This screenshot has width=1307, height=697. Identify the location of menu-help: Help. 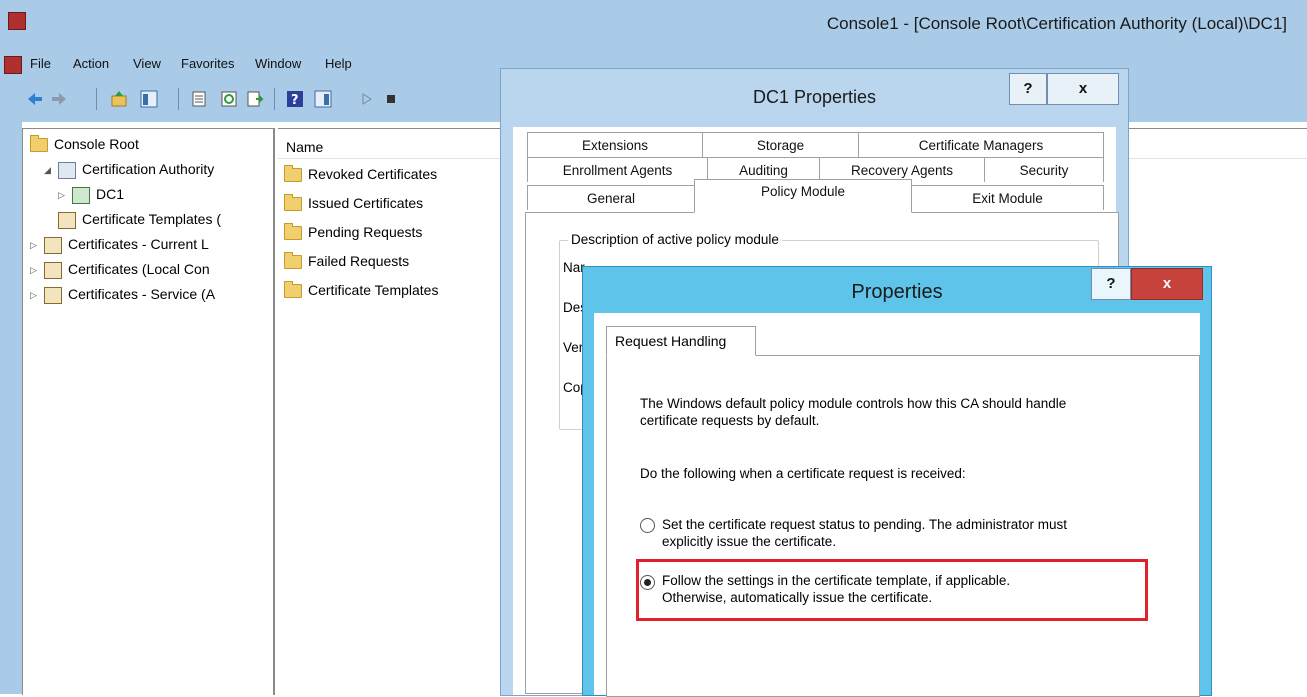
(338, 63).